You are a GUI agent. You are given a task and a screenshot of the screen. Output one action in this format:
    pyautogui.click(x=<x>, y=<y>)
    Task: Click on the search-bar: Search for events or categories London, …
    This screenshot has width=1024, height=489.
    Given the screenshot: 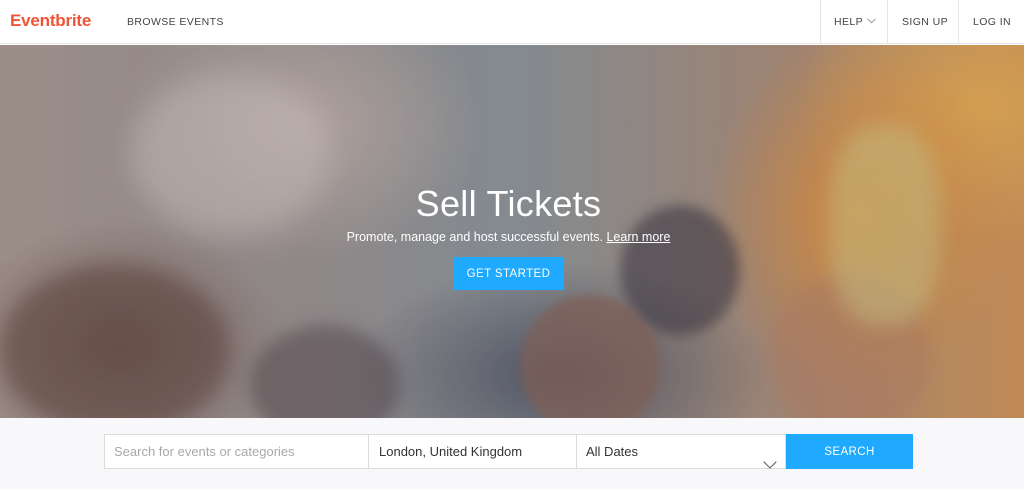 What is the action you would take?
    pyautogui.click(x=512, y=453)
    